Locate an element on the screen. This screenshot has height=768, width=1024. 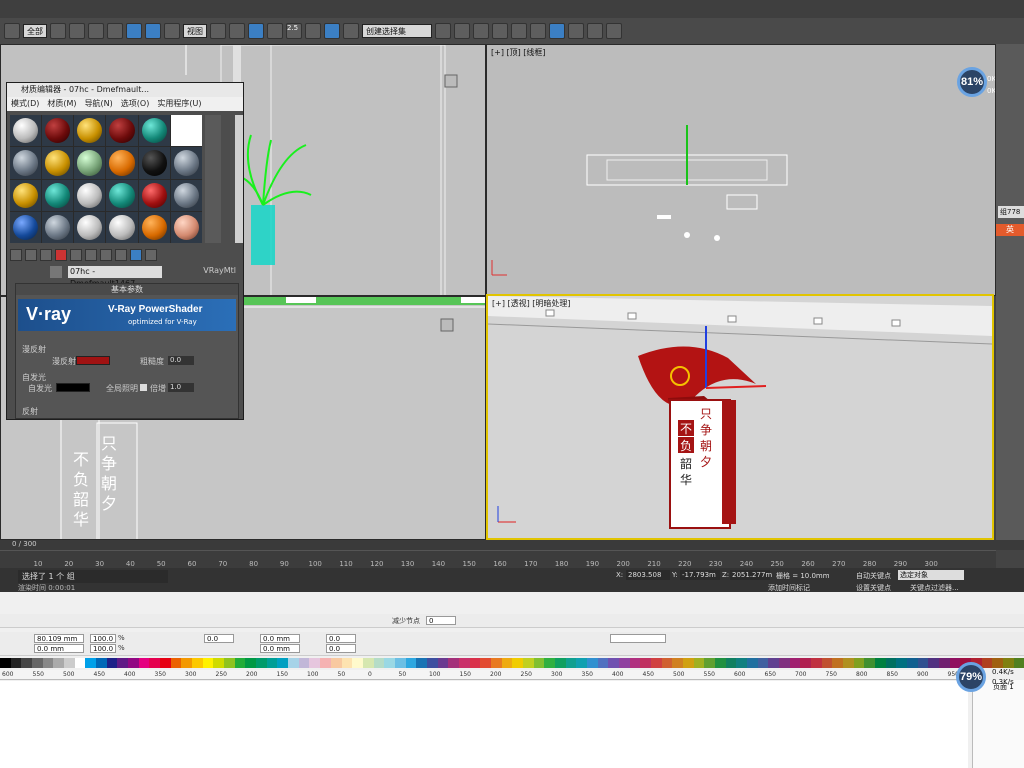
menu-item-utilities: 实用程序(U) is located at coordinates (179, 104).